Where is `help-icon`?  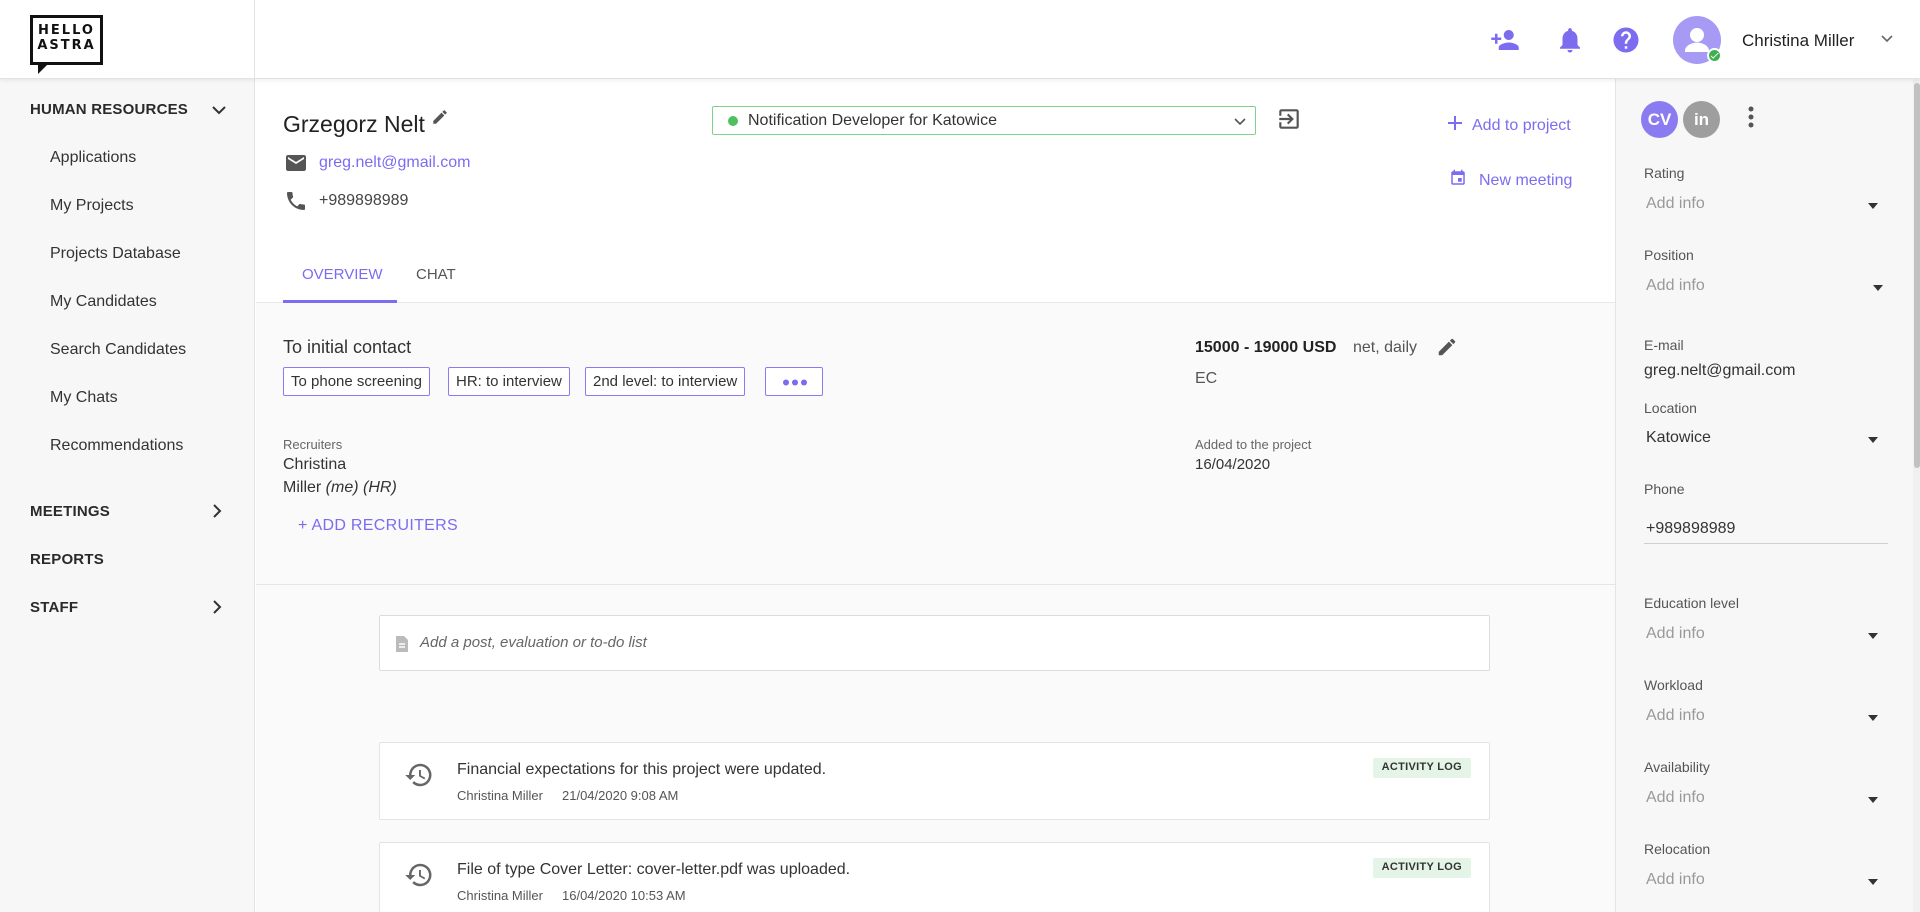
help-icon is located at coordinates (1626, 40).